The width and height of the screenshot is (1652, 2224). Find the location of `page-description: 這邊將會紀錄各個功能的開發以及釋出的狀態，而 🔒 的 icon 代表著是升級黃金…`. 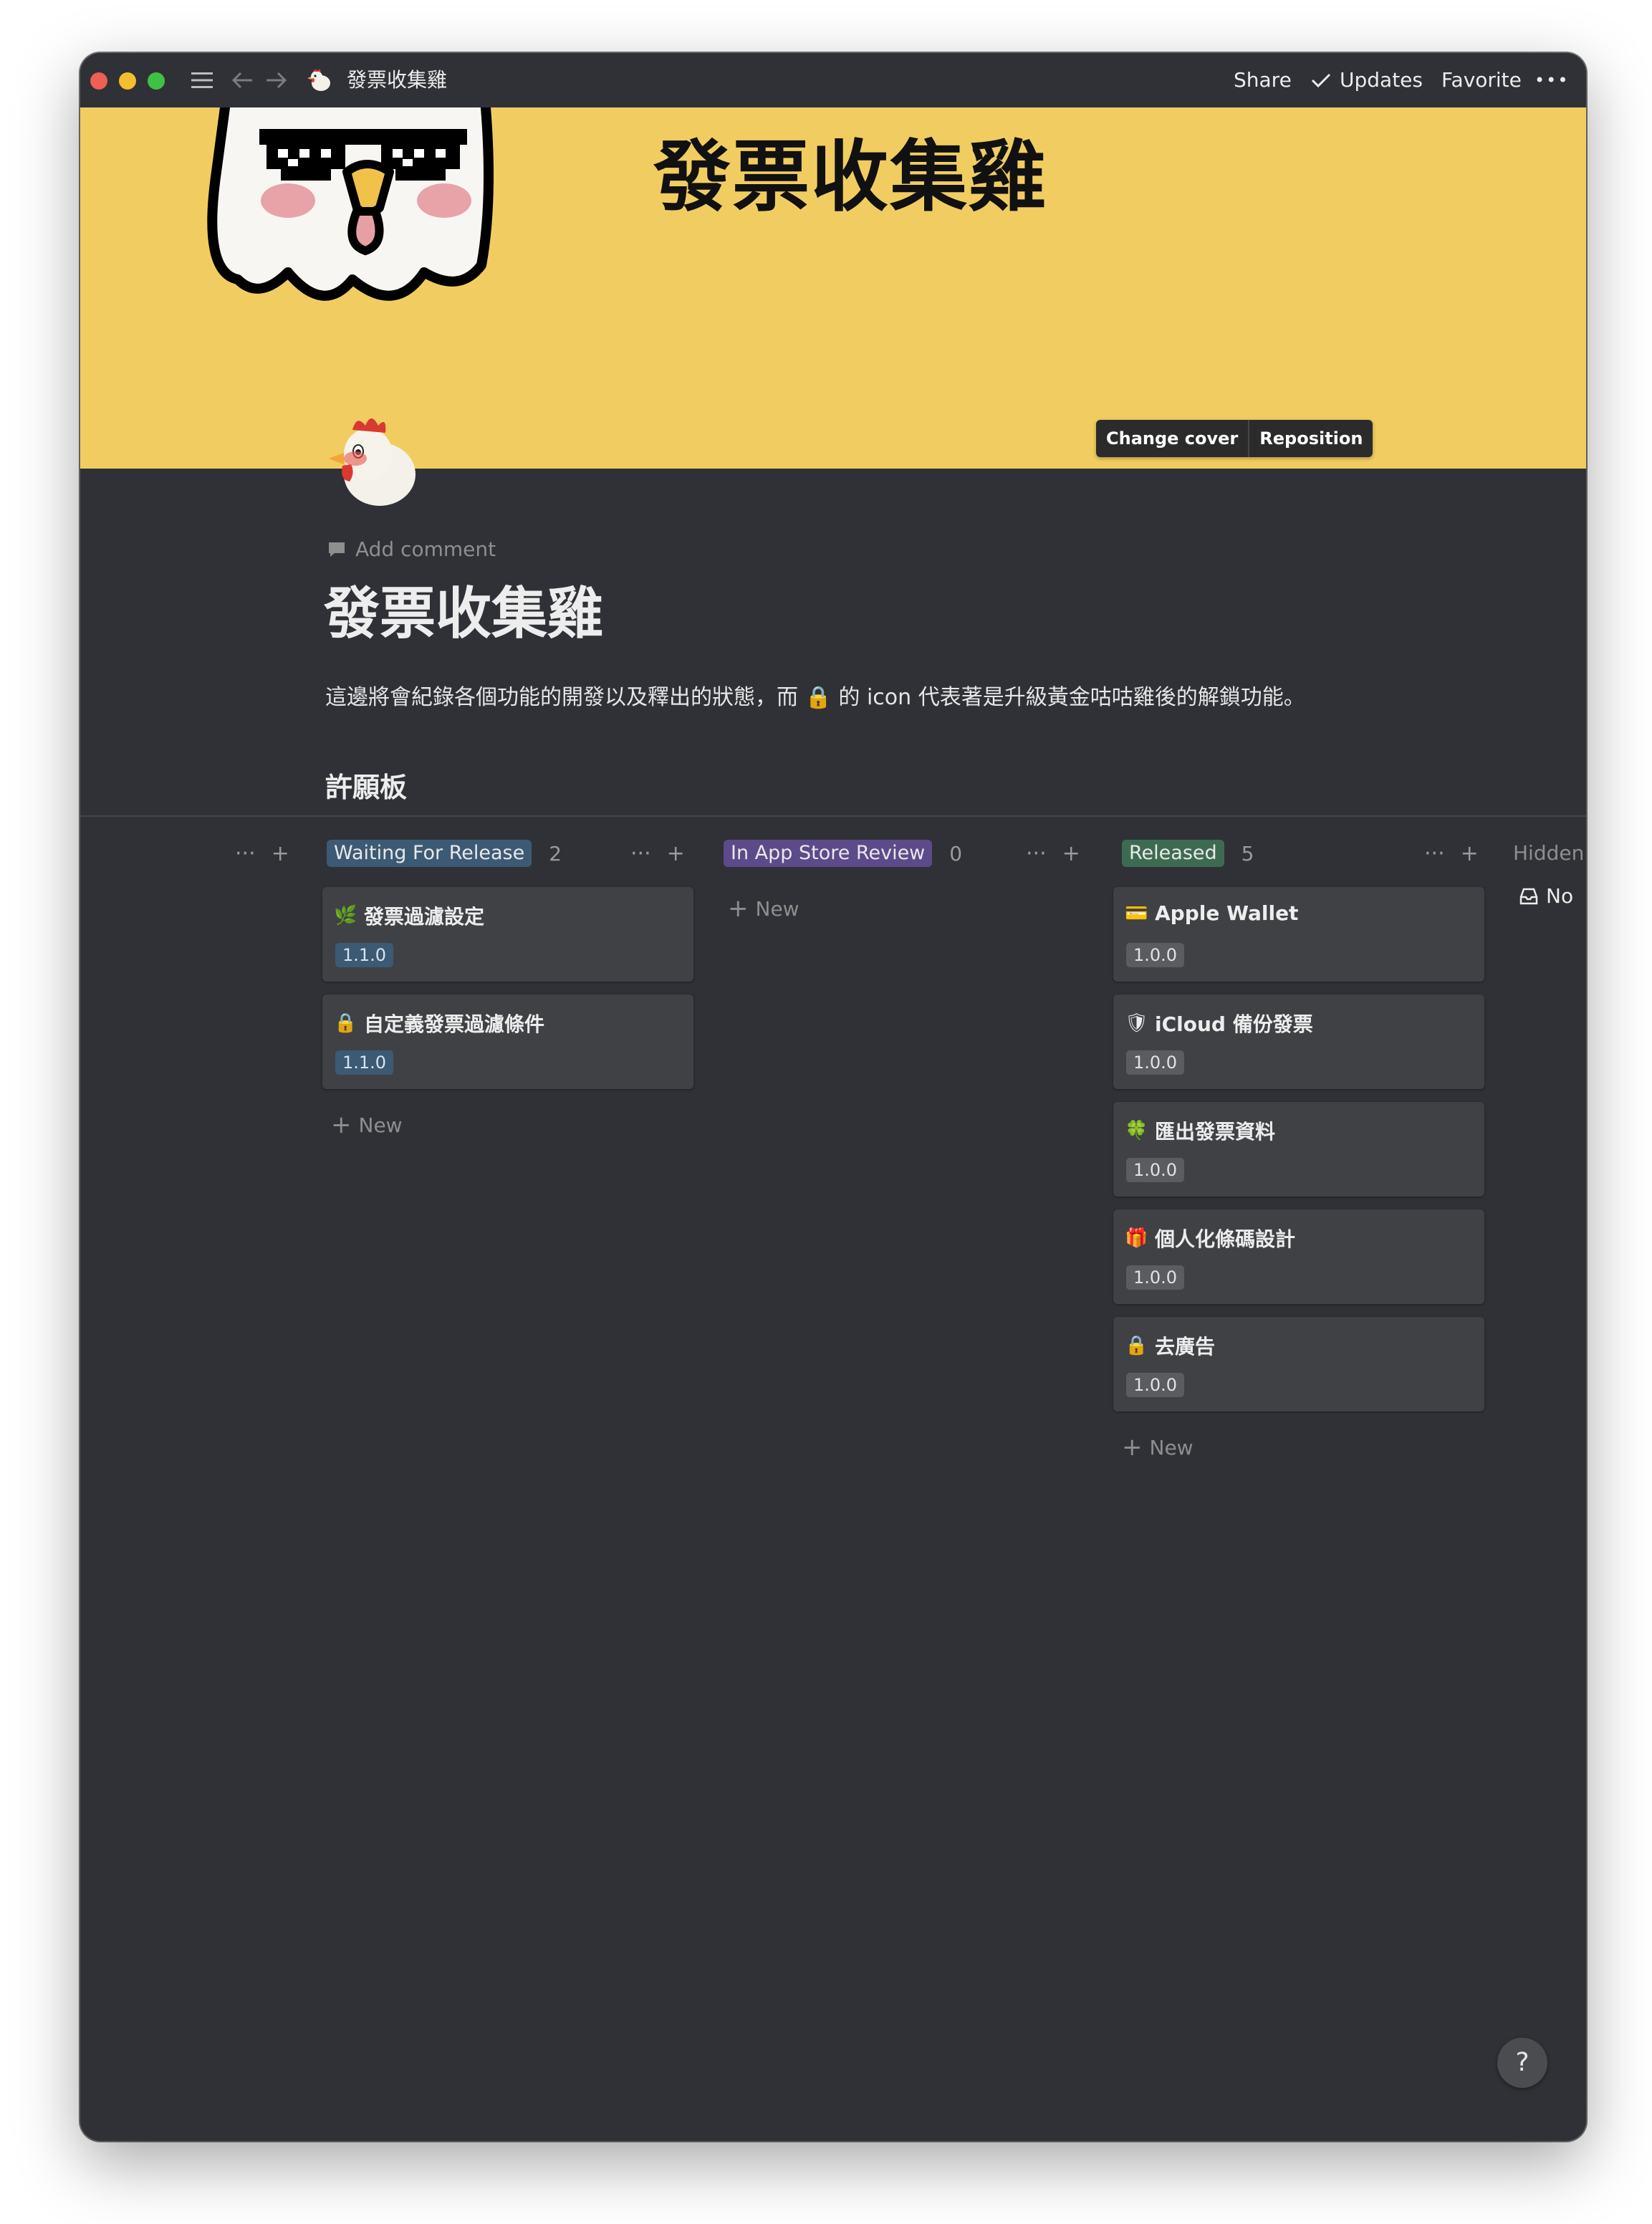

page-description: 這邊將會紀錄各個功能的開發以及釋出的狀態，而 🔒 的 icon 代表著是升級黃金… is located at coordinates (834, 698).